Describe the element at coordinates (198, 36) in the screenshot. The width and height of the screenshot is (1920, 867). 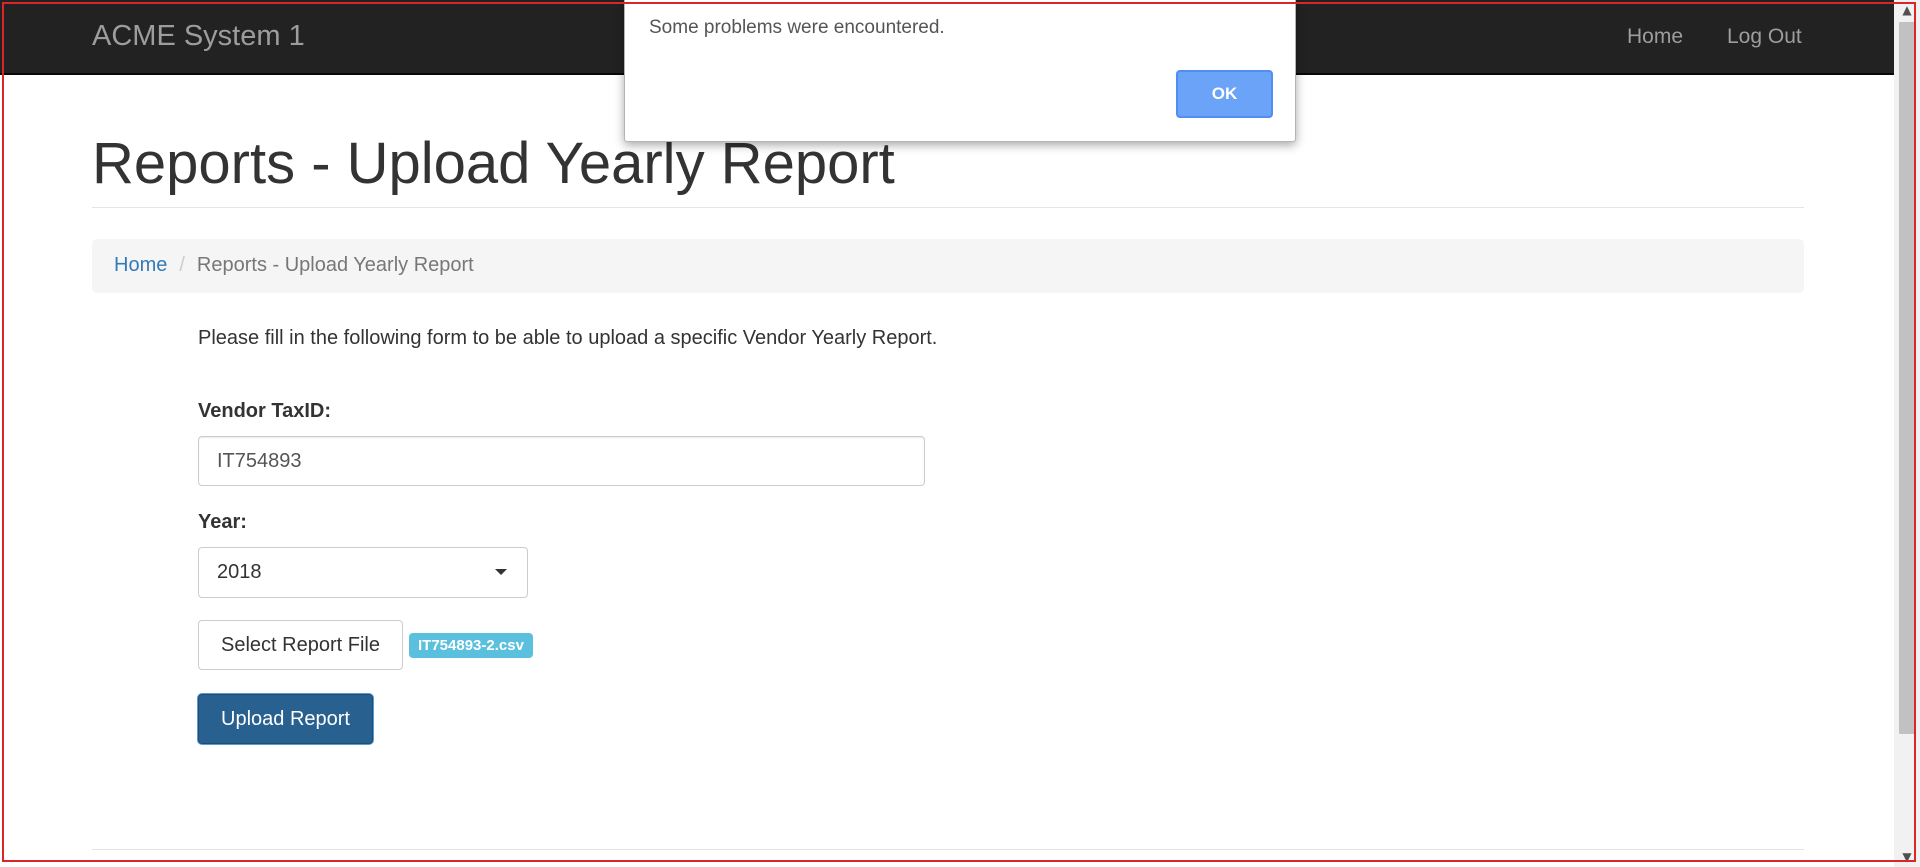
I see `brand-link: ACME System 1` at that location.